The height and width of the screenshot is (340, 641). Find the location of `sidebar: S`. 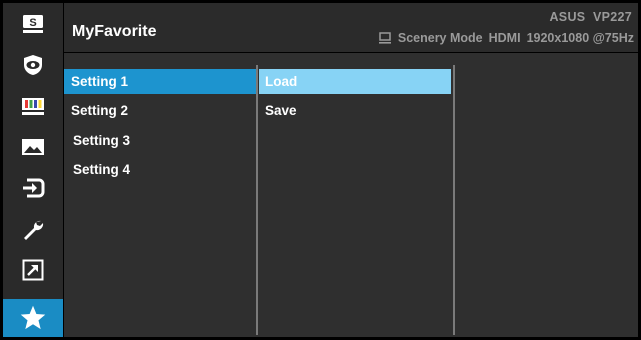

sidebar: S is located at coordinates (33, 170).